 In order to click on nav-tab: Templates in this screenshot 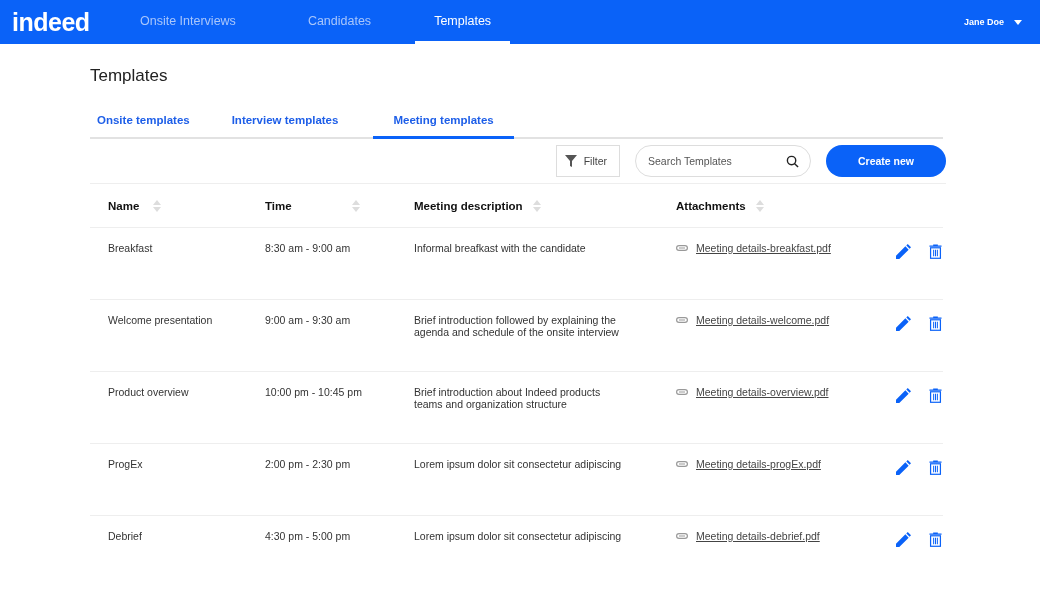, I will do `click(463, 22)`.